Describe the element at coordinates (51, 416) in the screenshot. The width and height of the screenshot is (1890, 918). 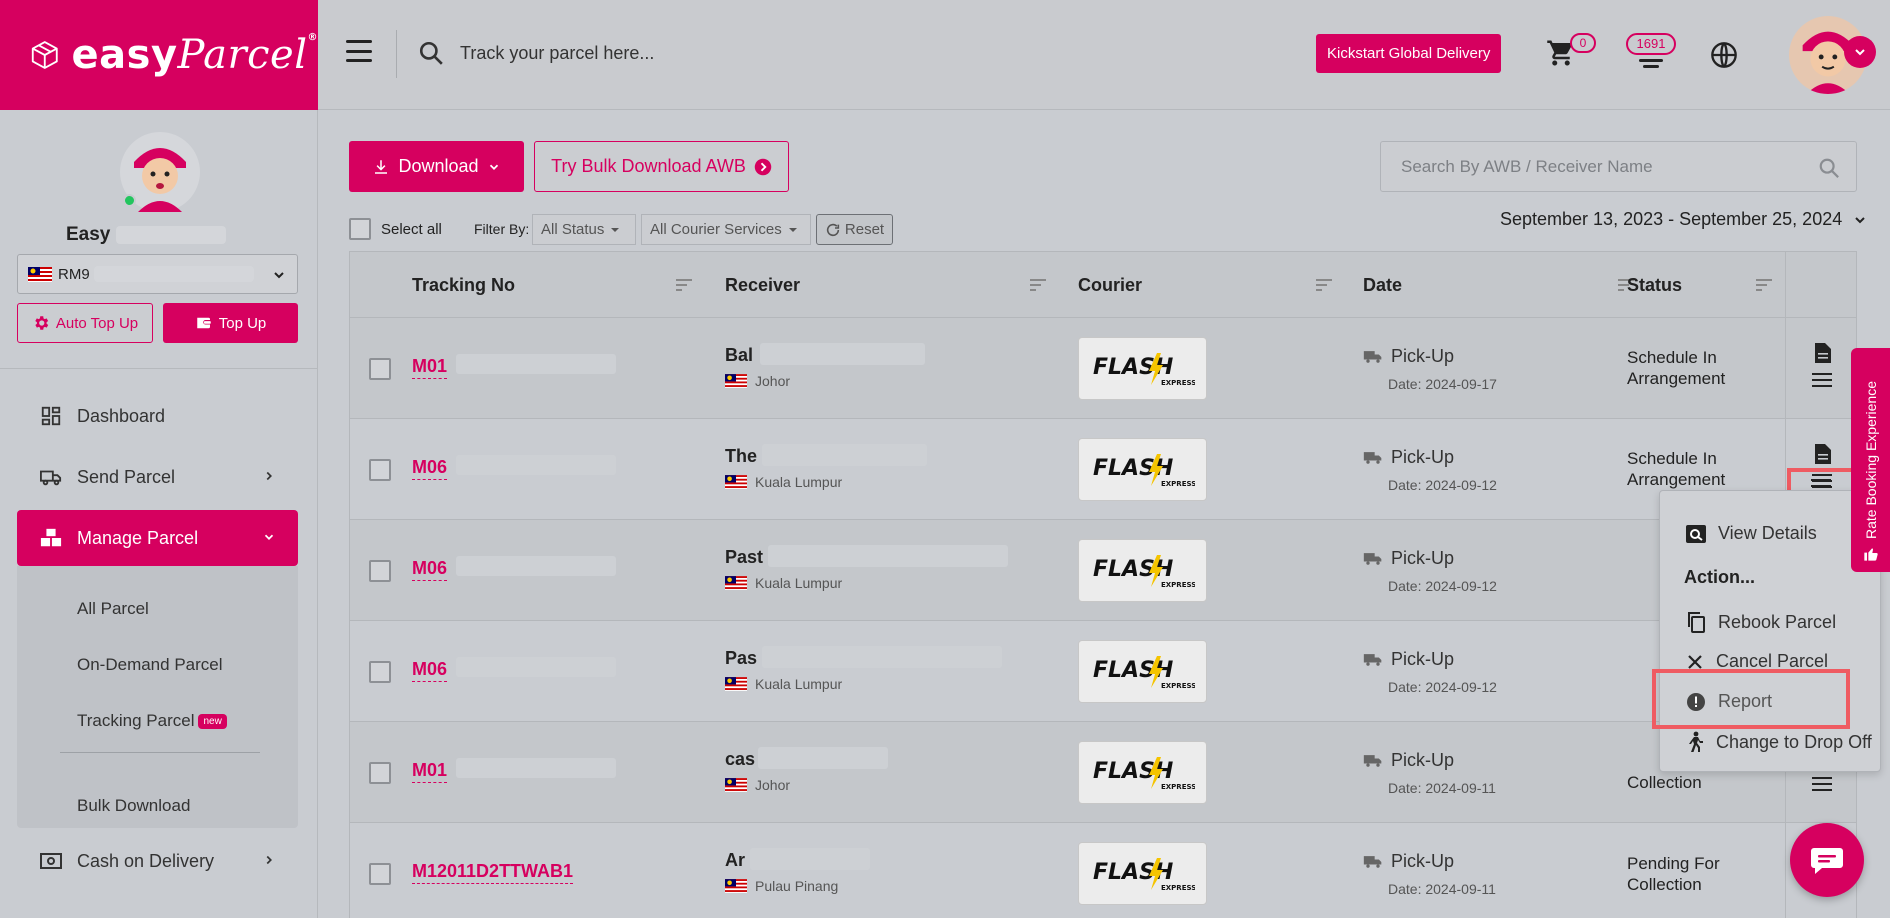
I see `dashboard-icon` at that location.